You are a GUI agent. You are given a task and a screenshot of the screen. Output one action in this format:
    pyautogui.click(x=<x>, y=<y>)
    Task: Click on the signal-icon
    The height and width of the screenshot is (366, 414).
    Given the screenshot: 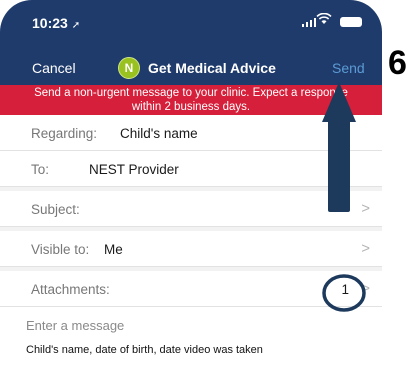 What is the action you would take?
    pyautogui.click(x=309, y=22)
    